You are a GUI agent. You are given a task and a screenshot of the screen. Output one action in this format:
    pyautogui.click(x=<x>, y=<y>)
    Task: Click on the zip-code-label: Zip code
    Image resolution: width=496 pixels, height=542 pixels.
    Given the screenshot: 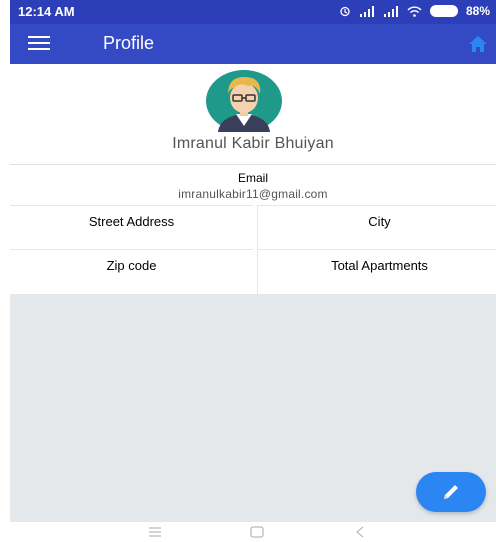 What is the action you would take?
    pyautogui.click(x=131, y=265)
    